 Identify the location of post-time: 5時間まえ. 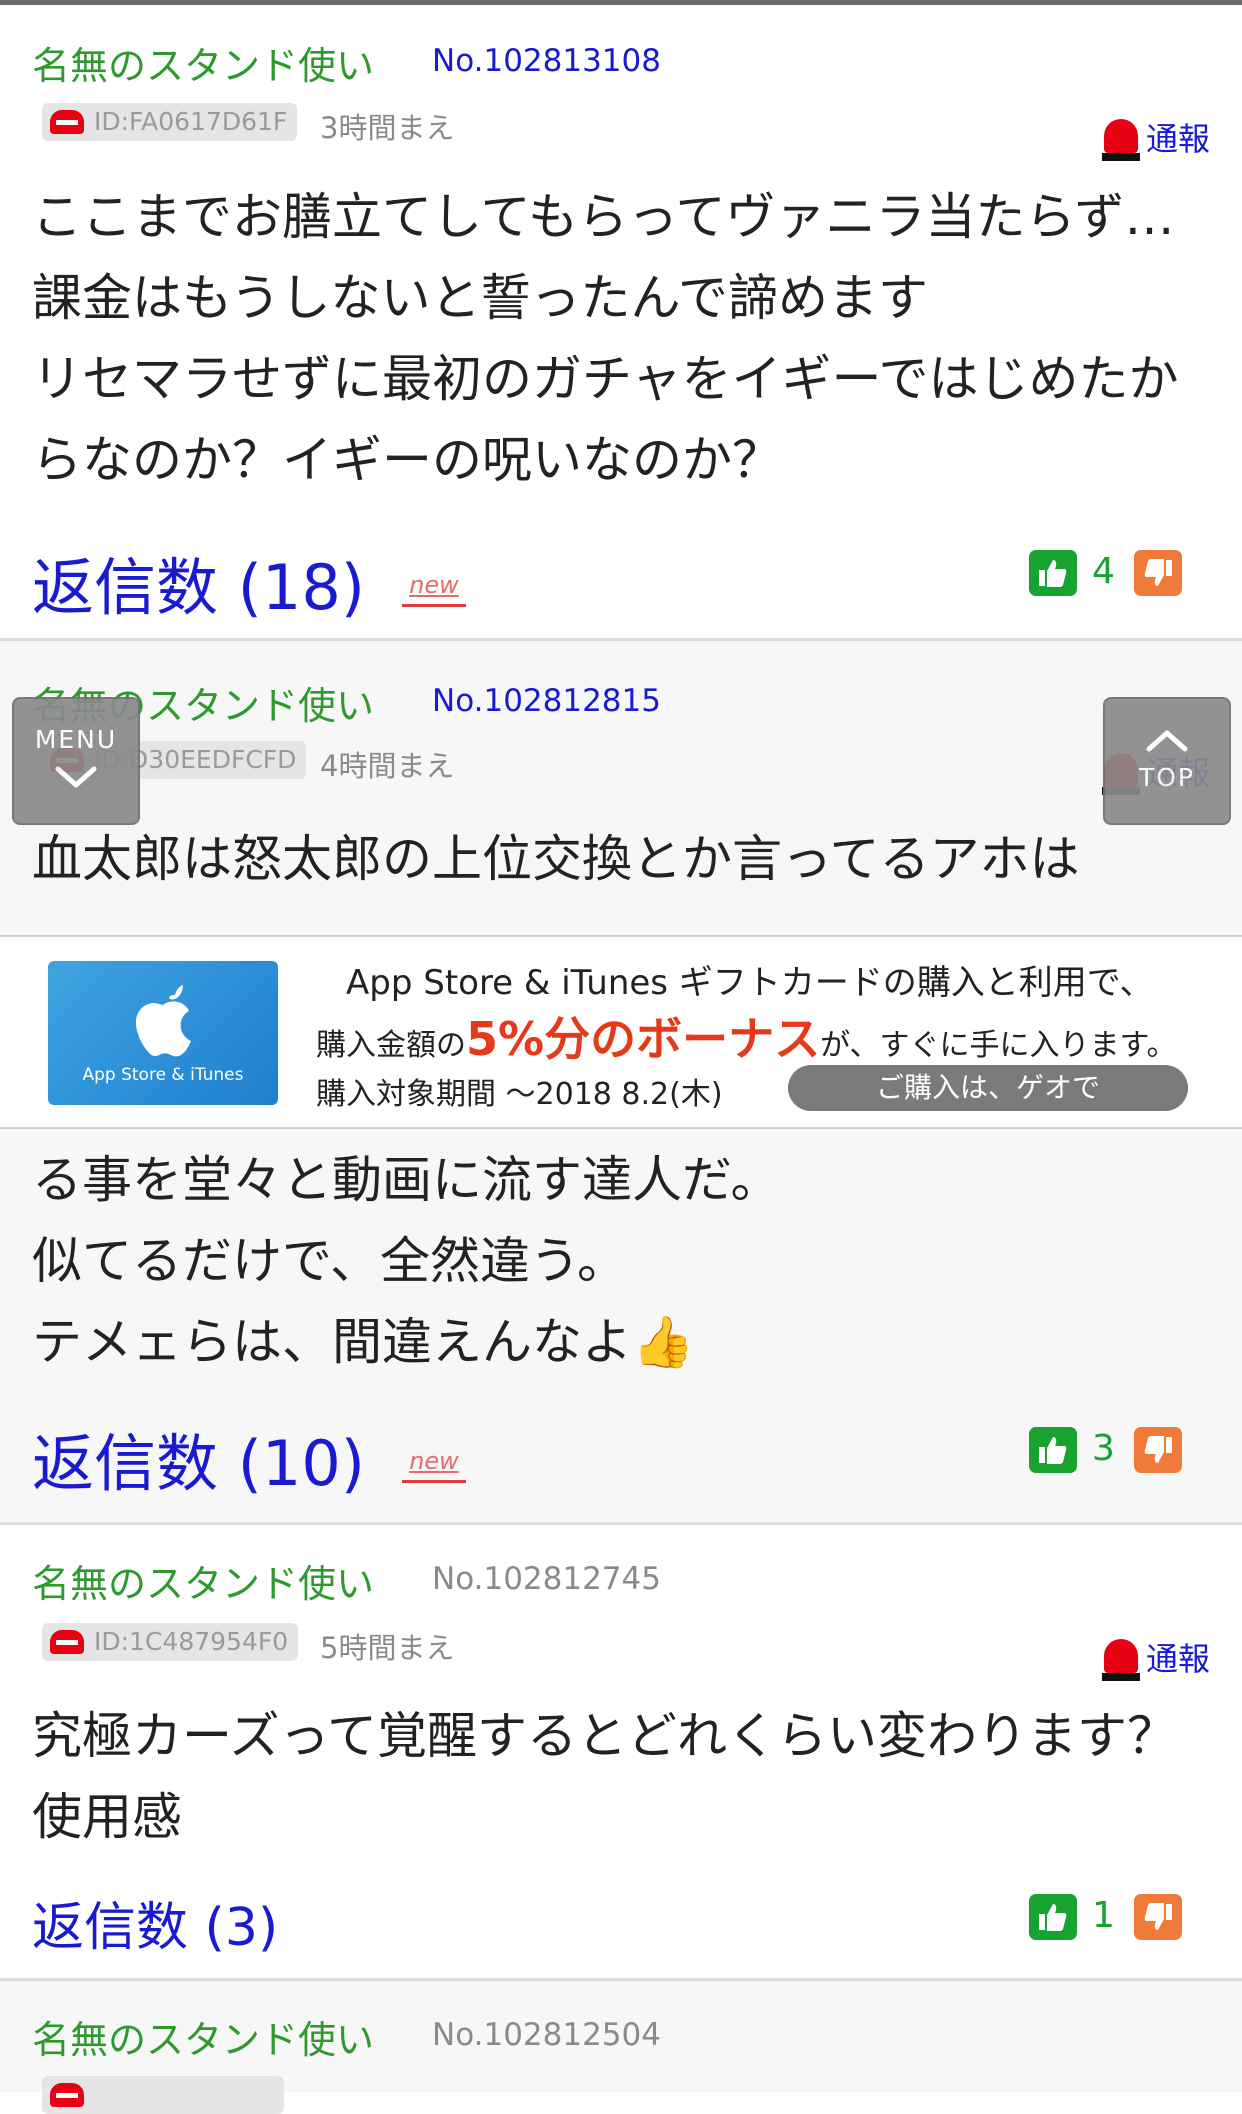
(387, 1648).